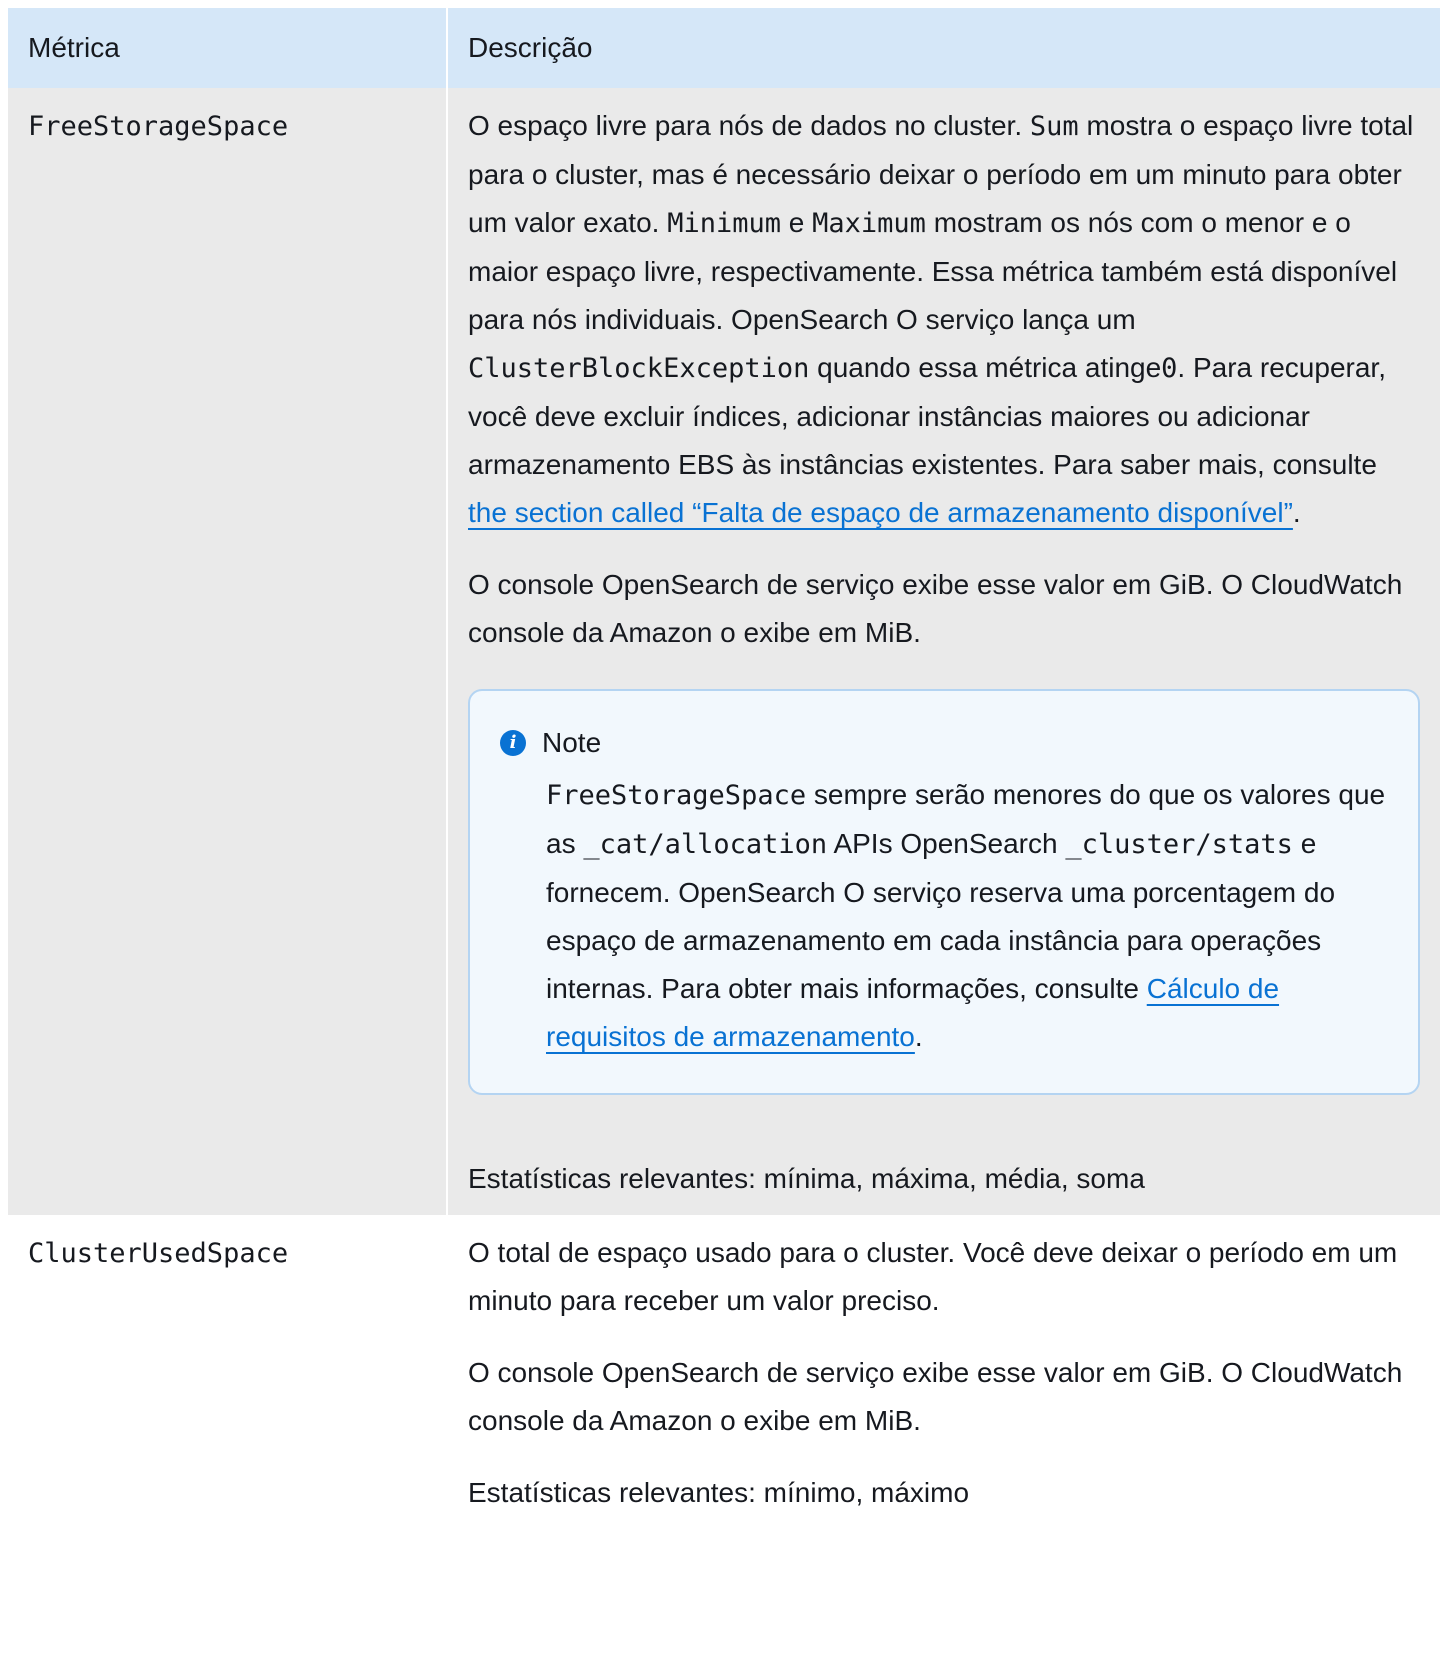 The image size is (1448, 1668). Describe the element at coordinates (869, 223) in the screenshot. I see `inline-code: Maximum` at that location.